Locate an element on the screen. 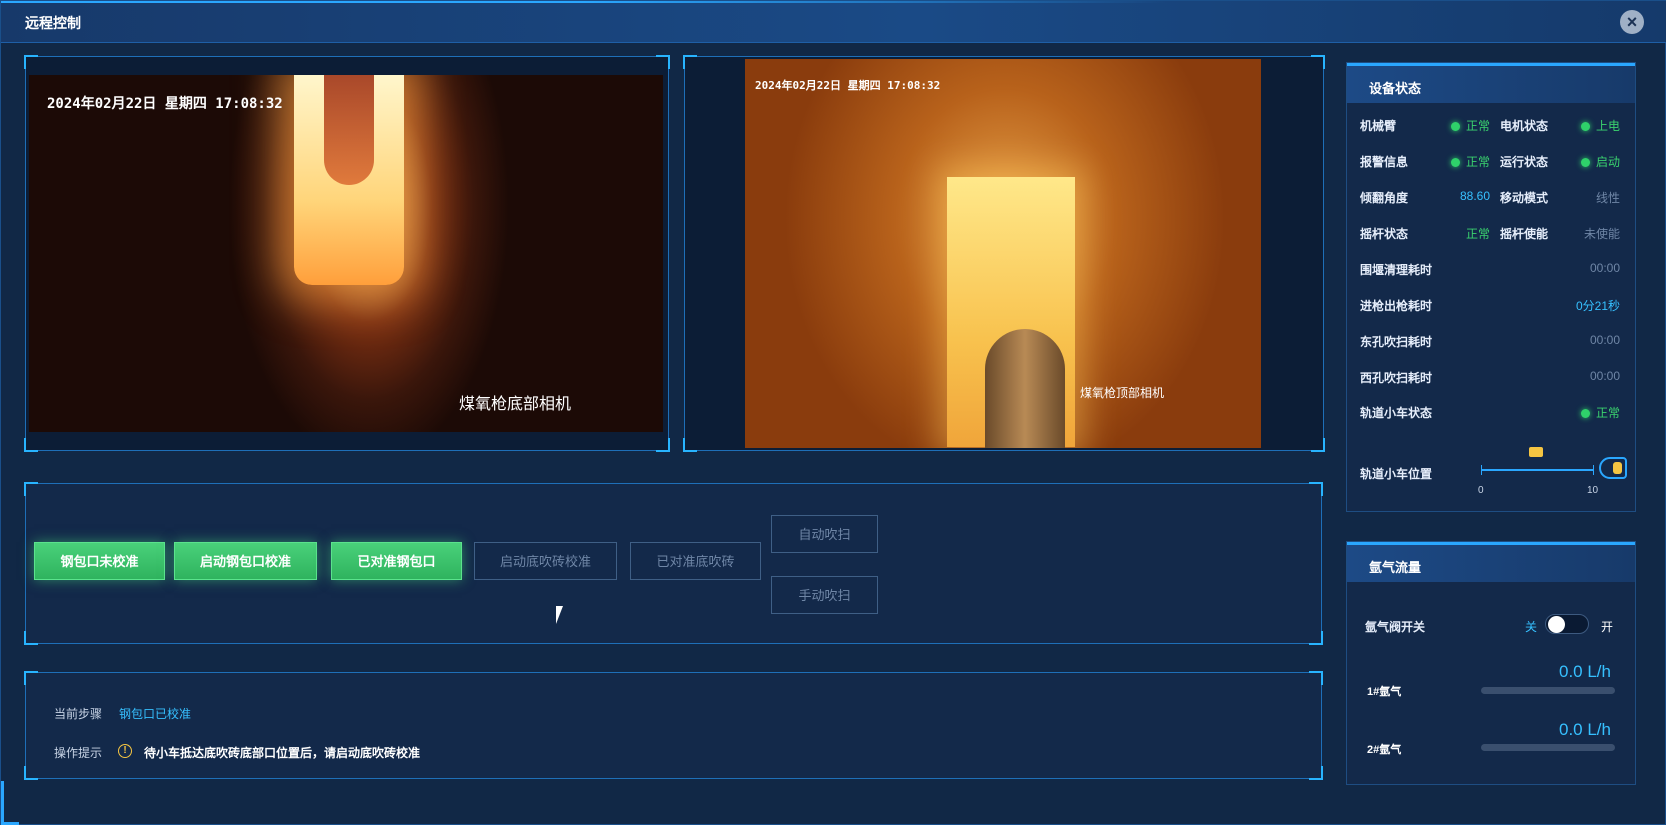 The image size is (1666, 825). status-value: 启动 is located at coordinates (1586, 161).